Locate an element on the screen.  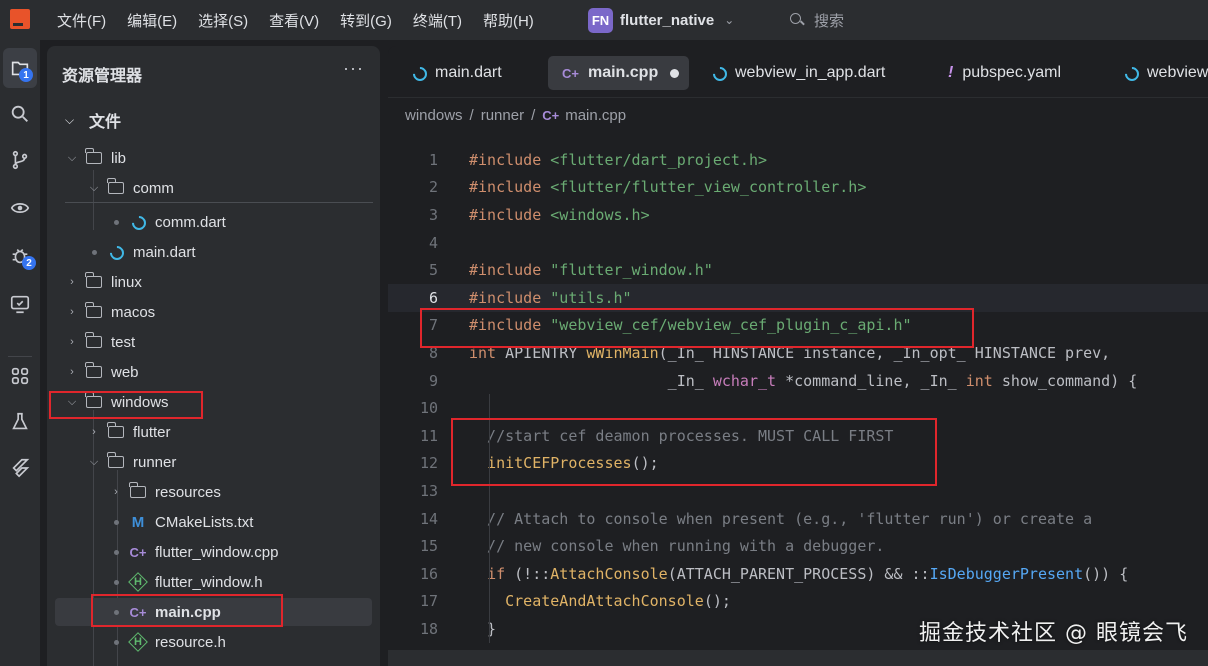
extensions-icon is located at coordinates (20, 376).